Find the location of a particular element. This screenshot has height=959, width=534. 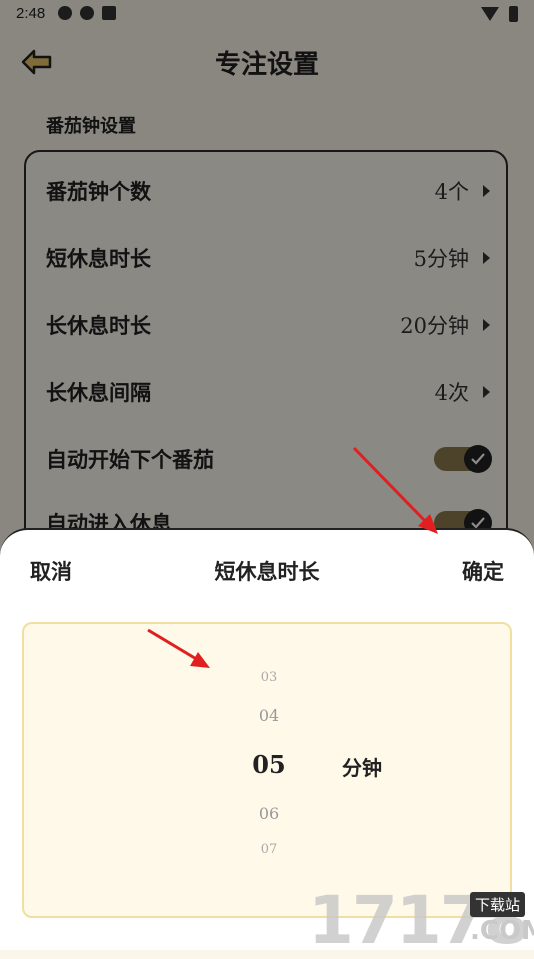

picker-option: 07 is located at coordinates (269, 849).